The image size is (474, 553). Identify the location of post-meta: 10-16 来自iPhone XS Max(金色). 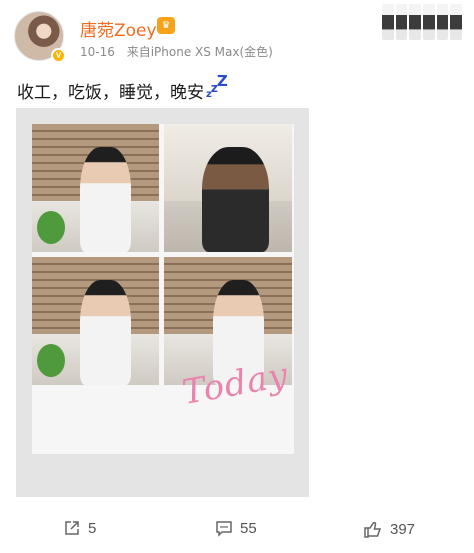
(176, 51).